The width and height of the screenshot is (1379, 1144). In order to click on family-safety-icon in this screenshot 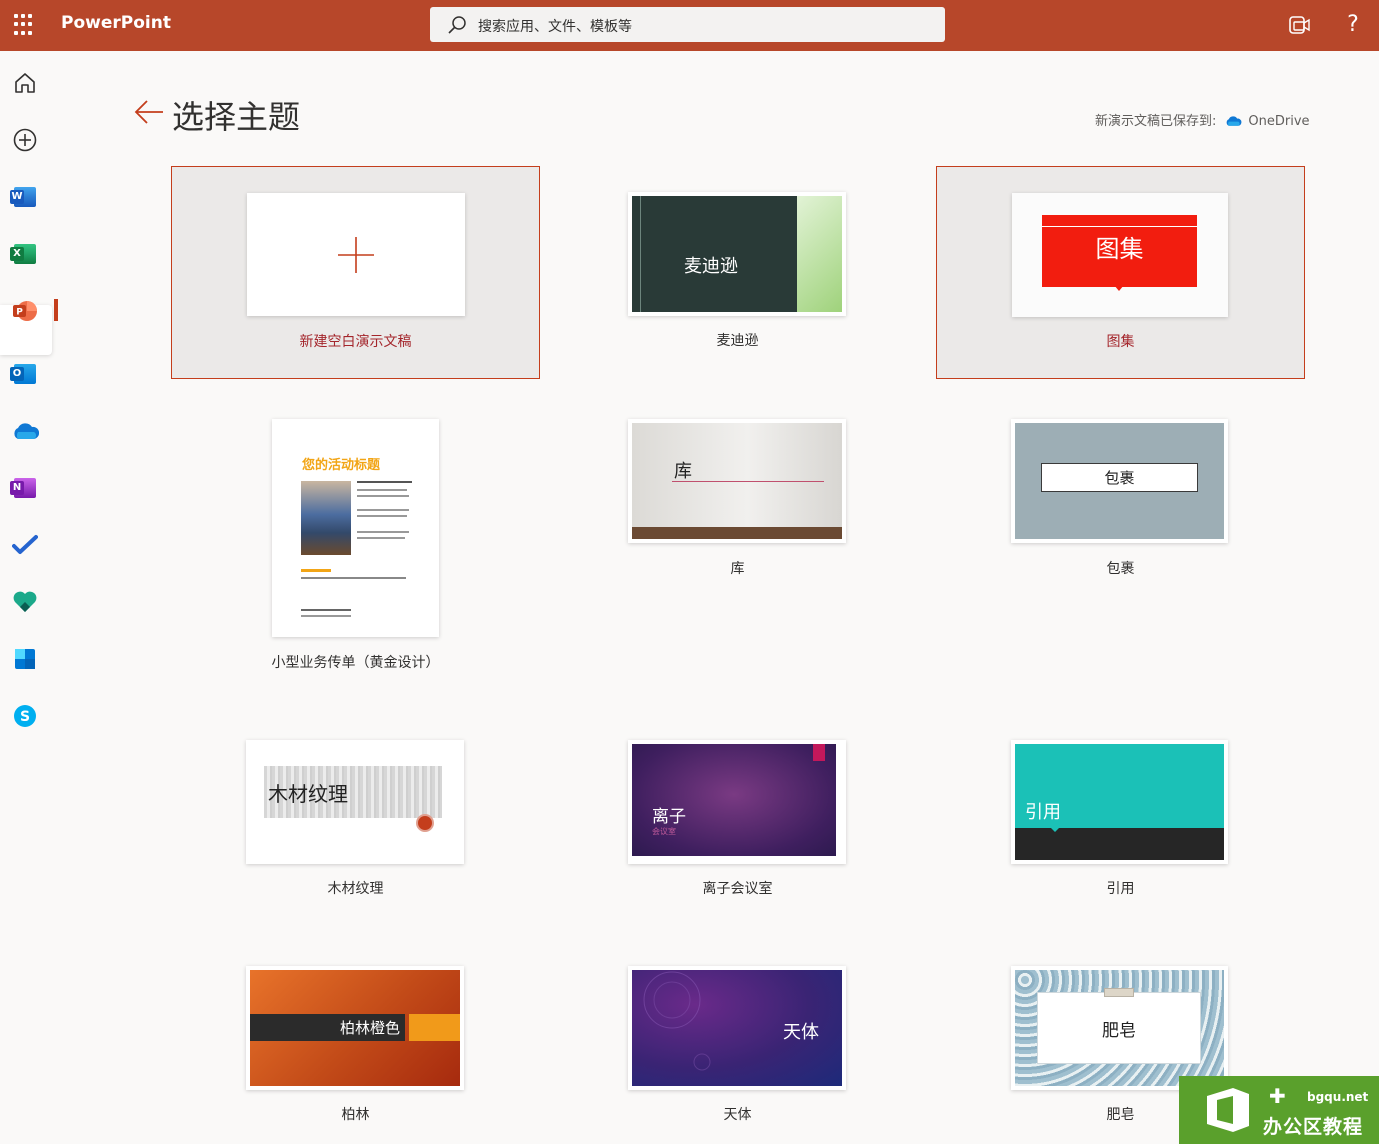, I will do `click(25, 602)`.